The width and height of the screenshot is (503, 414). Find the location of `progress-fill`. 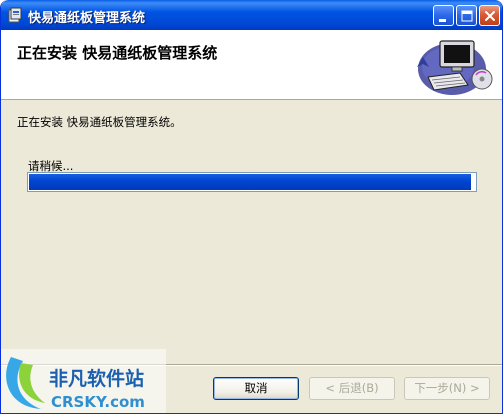

progress-fill is located at coordinates (250, 182).